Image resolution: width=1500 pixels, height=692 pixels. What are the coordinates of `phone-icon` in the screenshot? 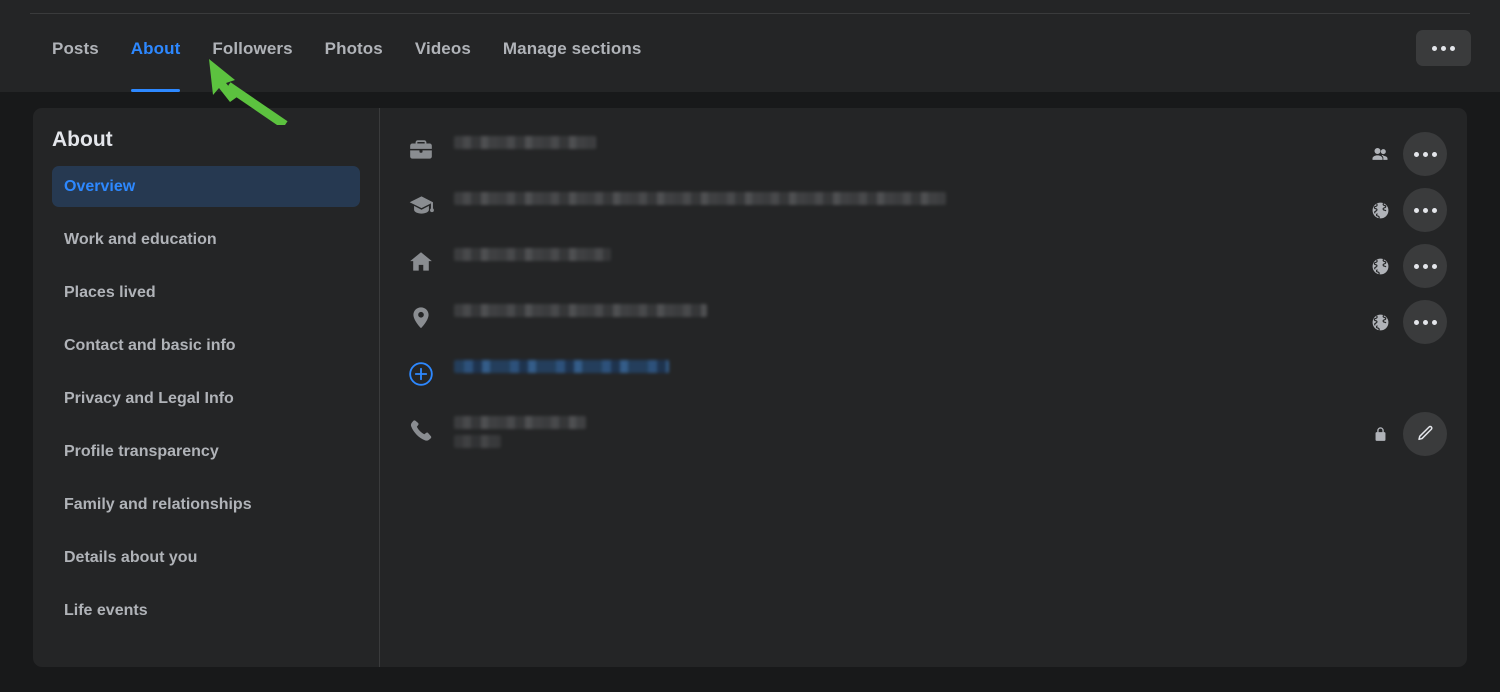 It's located at (431, 429).